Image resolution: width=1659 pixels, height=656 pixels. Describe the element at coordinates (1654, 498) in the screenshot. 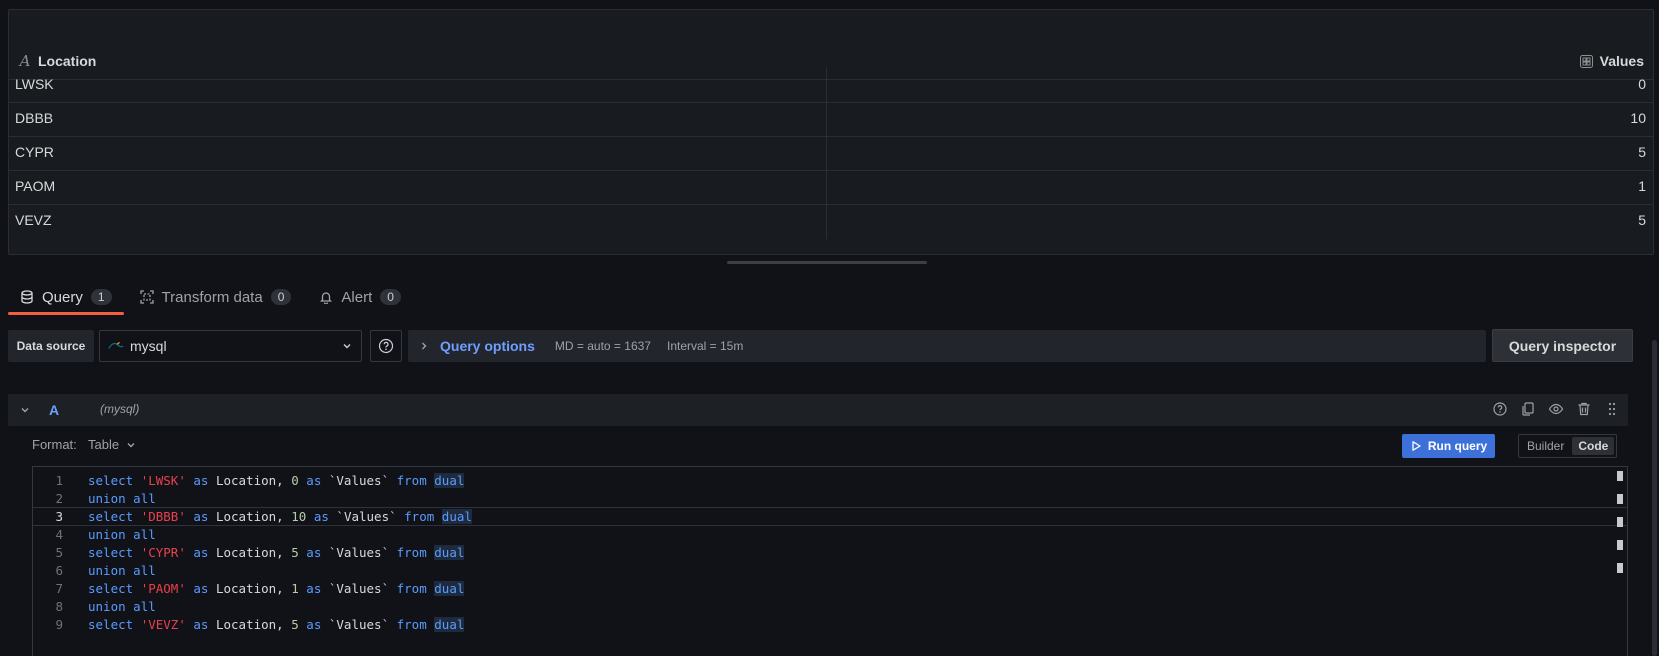

I see `page-scrollbar` at that location.